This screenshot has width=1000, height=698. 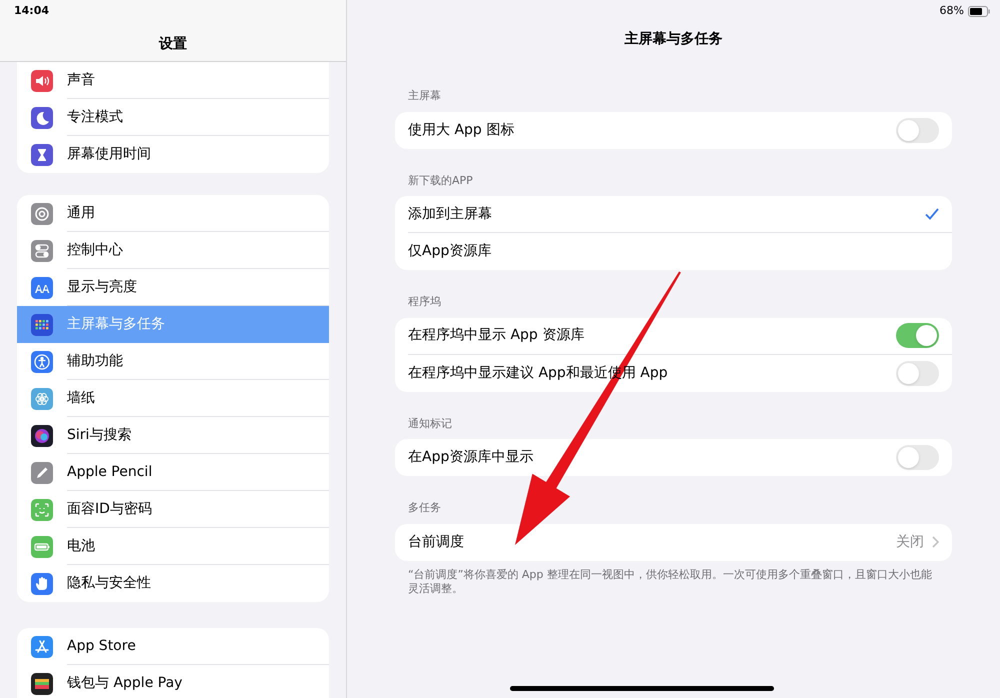 I want to click on sidebar-item-label: 声音, so click(x=81, y=80).